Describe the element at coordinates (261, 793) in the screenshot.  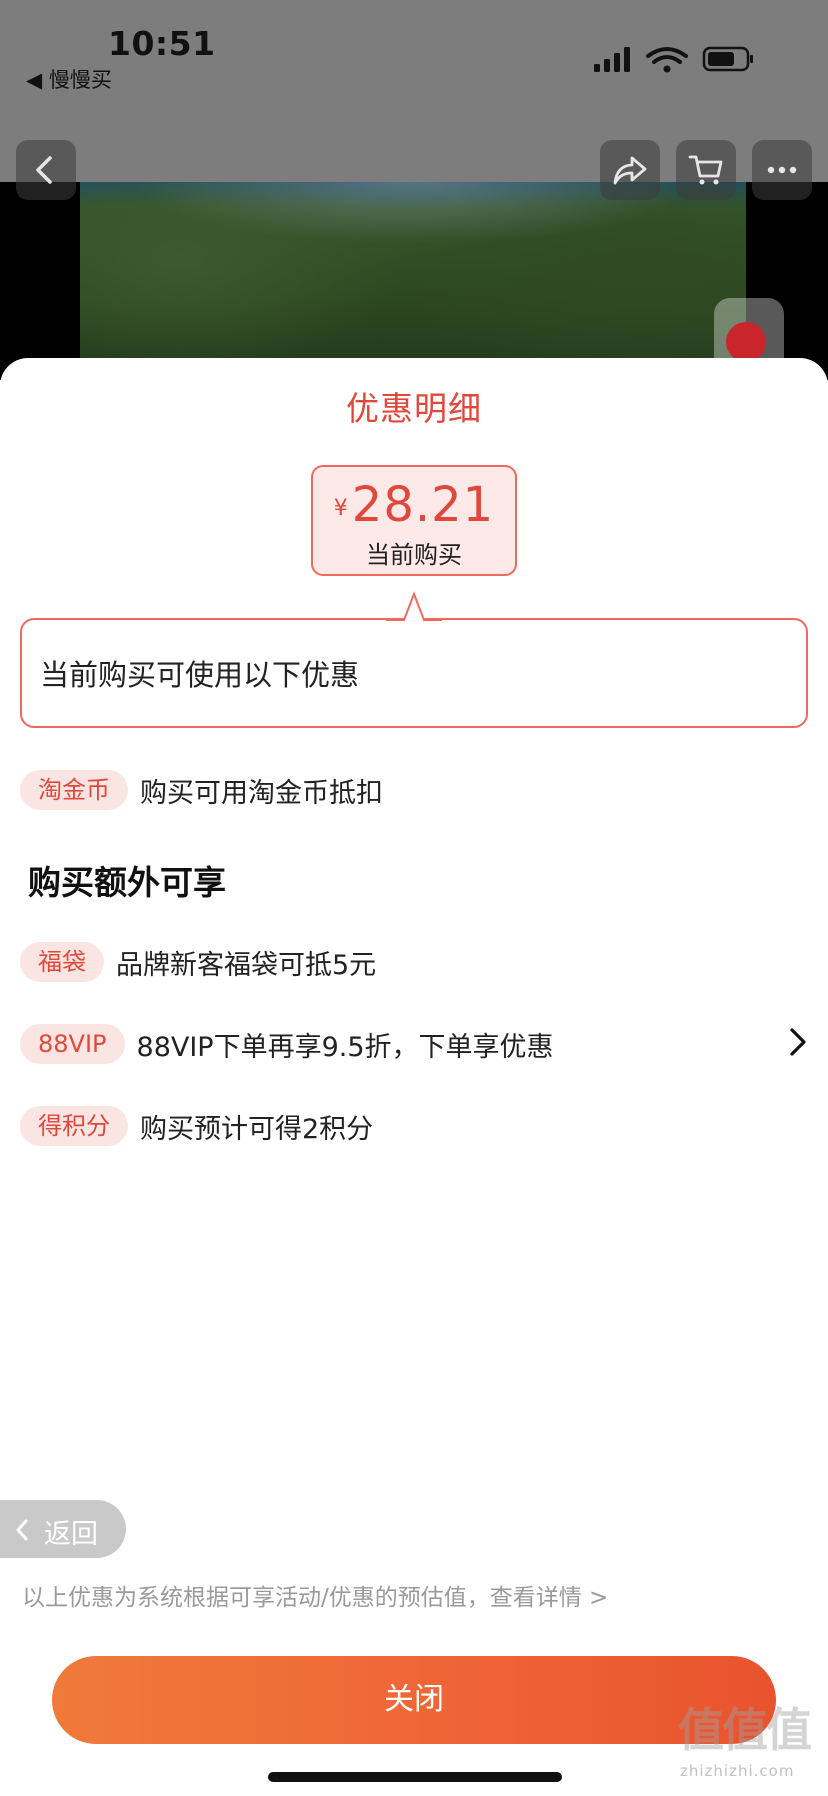
I see `coupon-text: 购买可用淘金币抵扣` at that location.